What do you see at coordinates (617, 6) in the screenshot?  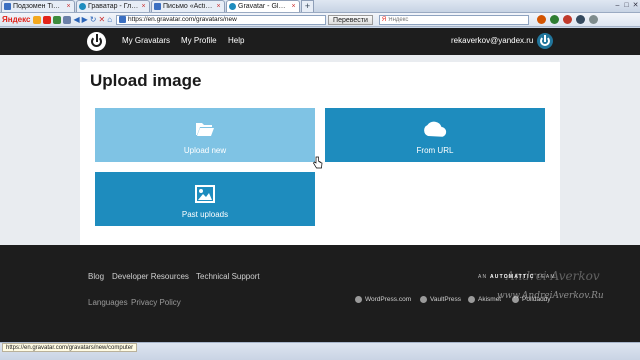 I see `minimize-icon: –` at bounding box center [617, 6].